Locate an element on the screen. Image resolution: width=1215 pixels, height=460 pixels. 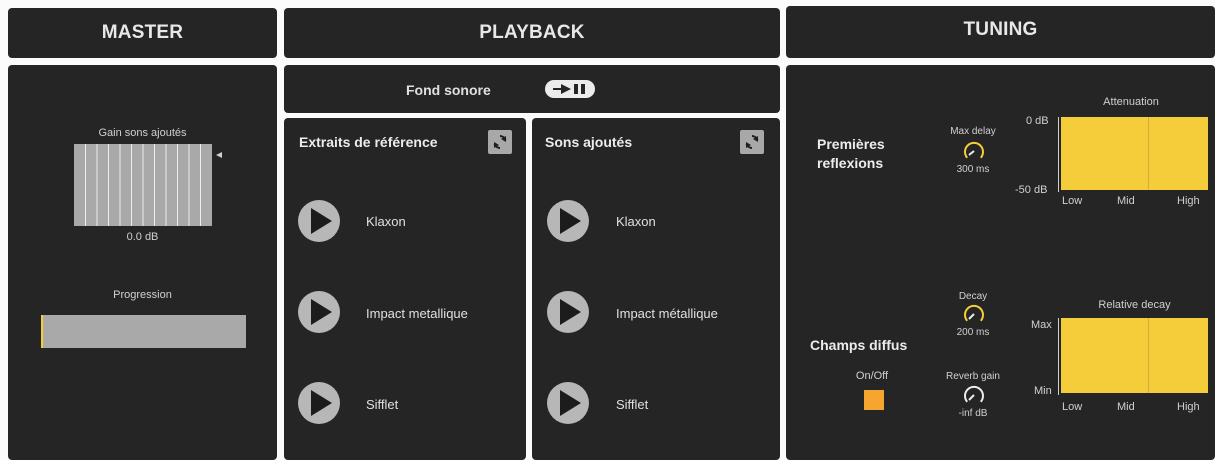
play-pause-icon is located at coordinates (569, 89).